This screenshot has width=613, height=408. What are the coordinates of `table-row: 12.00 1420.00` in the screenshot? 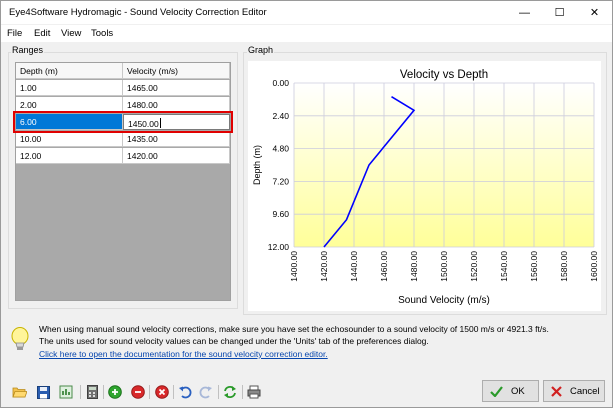 It's located at (123, 156).